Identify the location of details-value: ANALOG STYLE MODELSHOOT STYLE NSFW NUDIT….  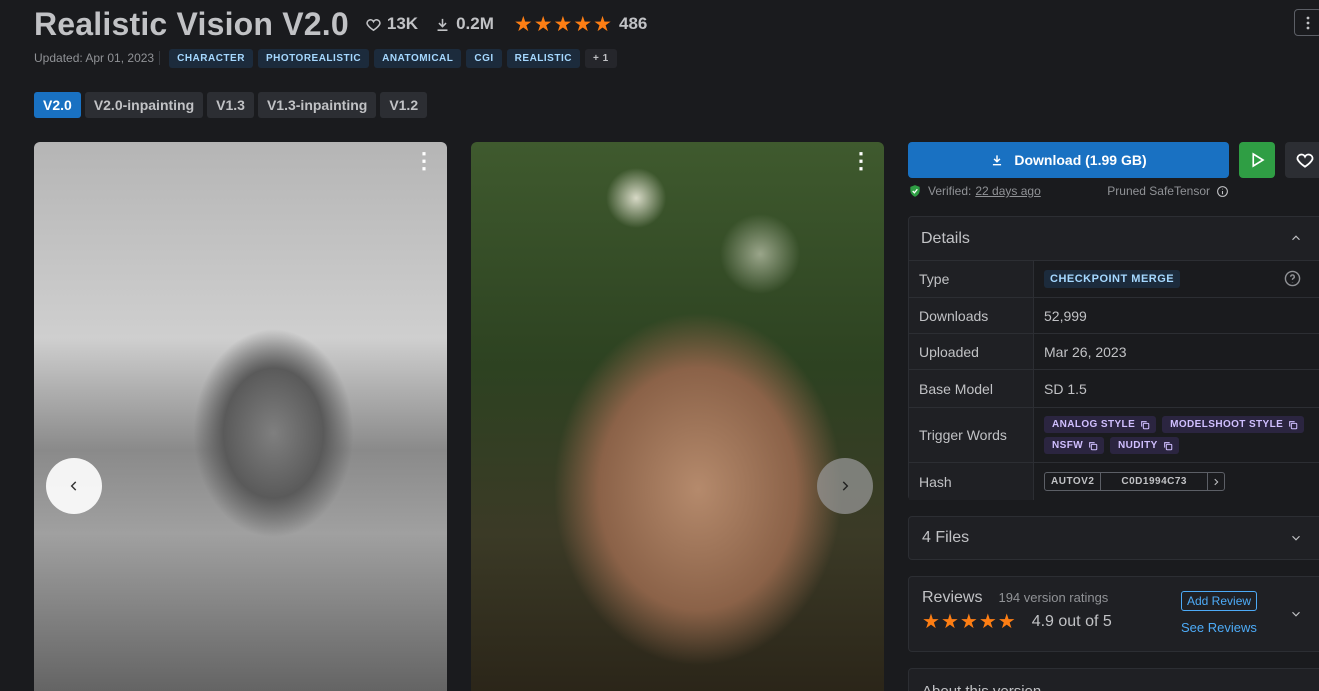
(1176, 435).